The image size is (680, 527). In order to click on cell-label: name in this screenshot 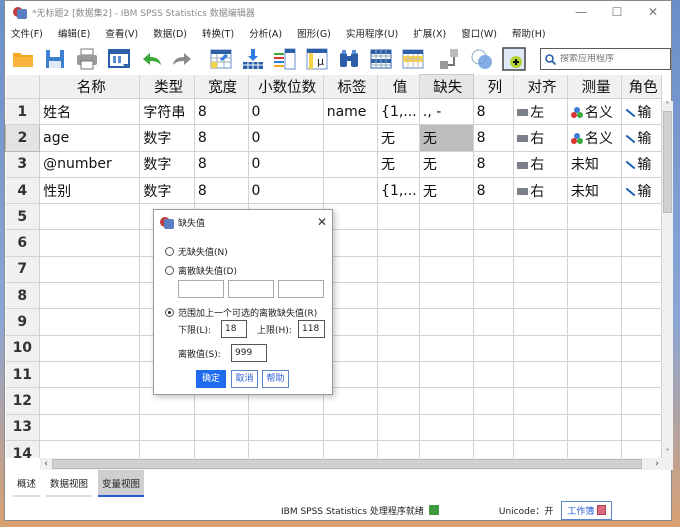, I will do `click(351, 112)`.